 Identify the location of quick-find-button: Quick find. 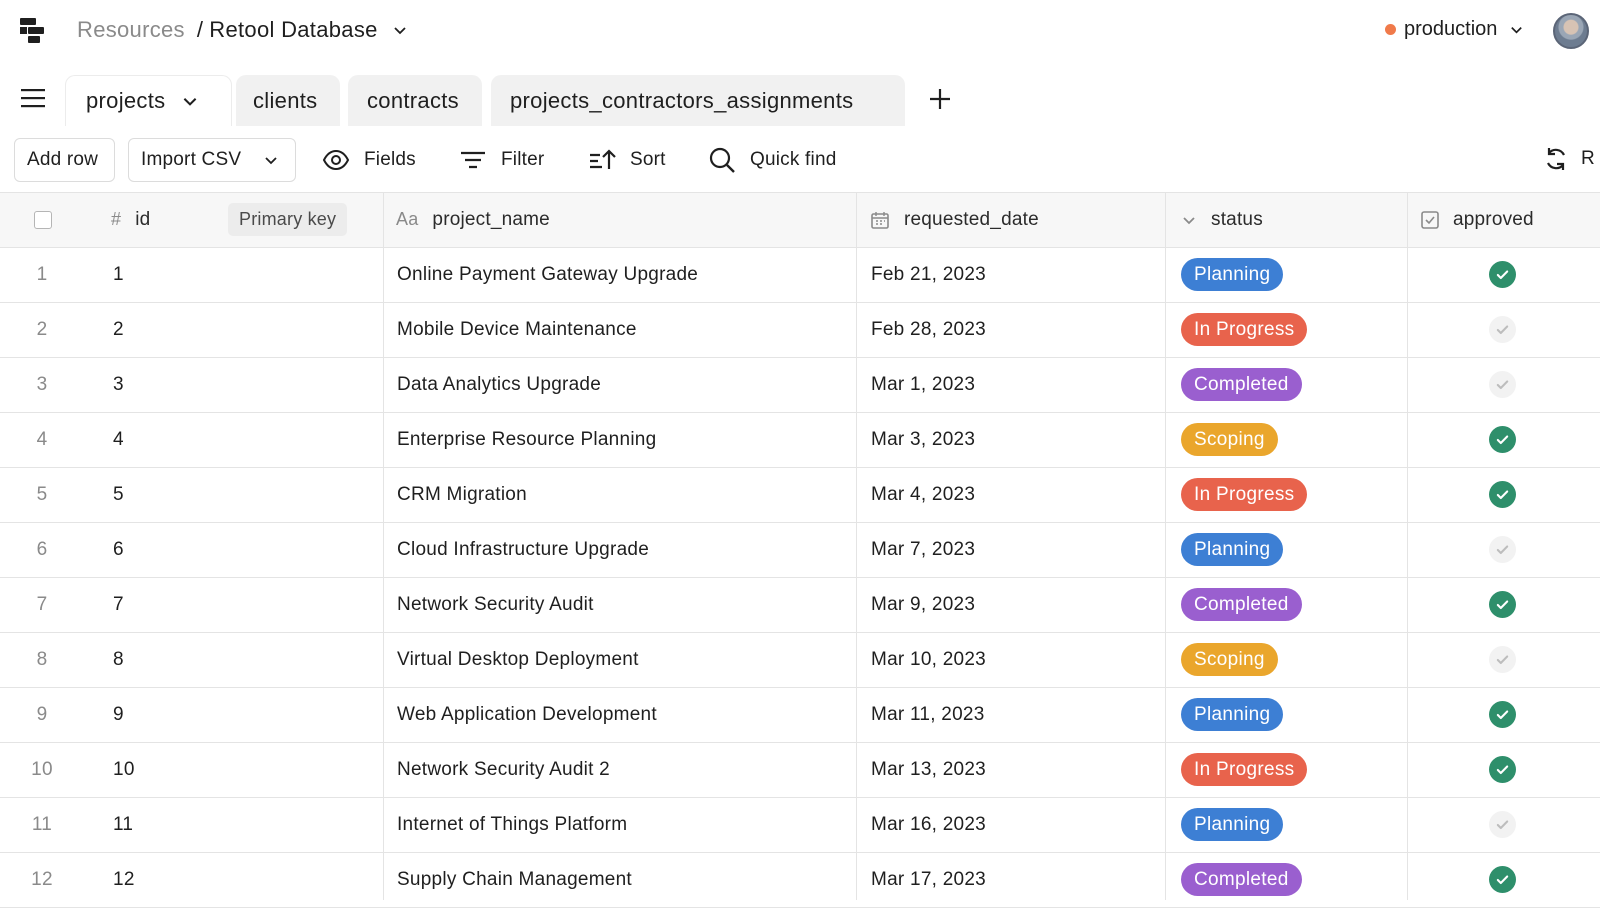
(772, 160).